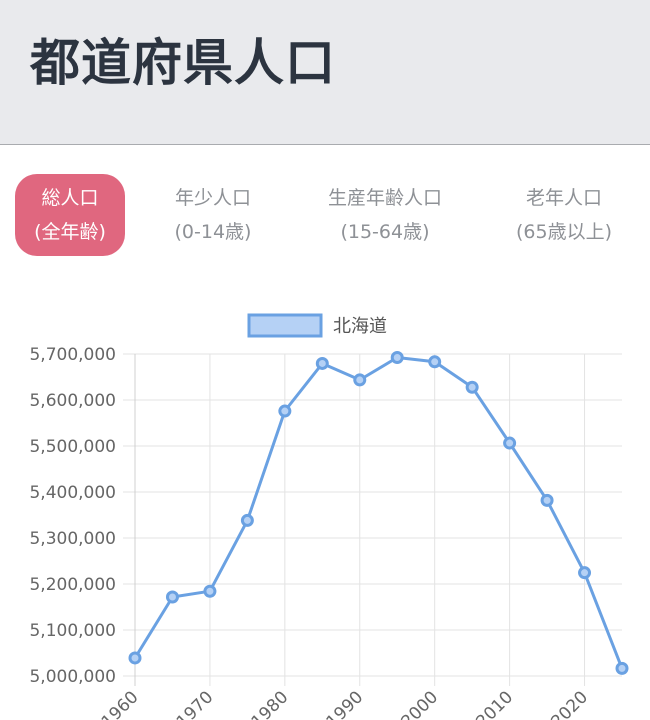  I want to click on tab-working-age-population: 生産年齢人口 (15-64歳), so click(385, 215).